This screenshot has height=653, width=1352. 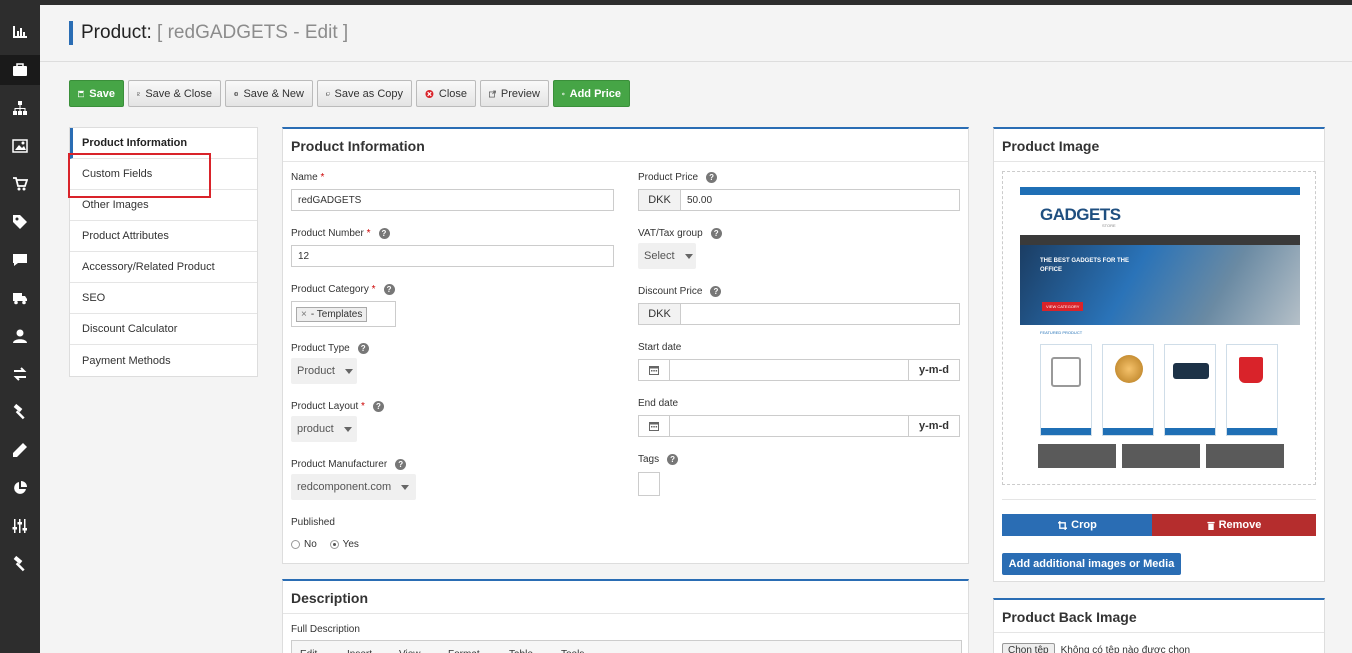 I want to click on required-mark: *, so click(x=373, y=290).